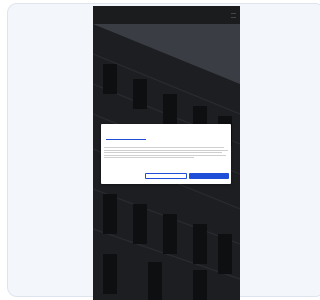  I want to click on allow-all-button, so click(209, 176).